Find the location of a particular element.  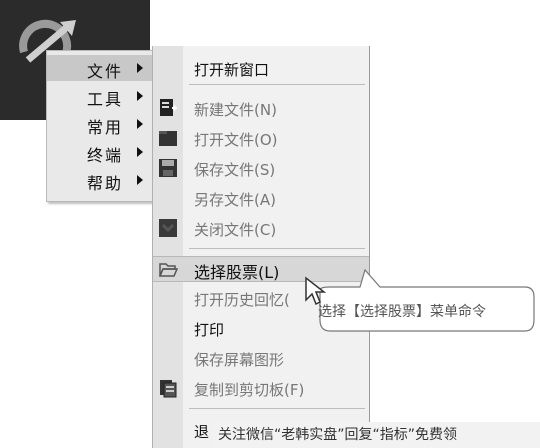

submenu-item-label: 打开新窗口 is located at coordinates (232, 70).